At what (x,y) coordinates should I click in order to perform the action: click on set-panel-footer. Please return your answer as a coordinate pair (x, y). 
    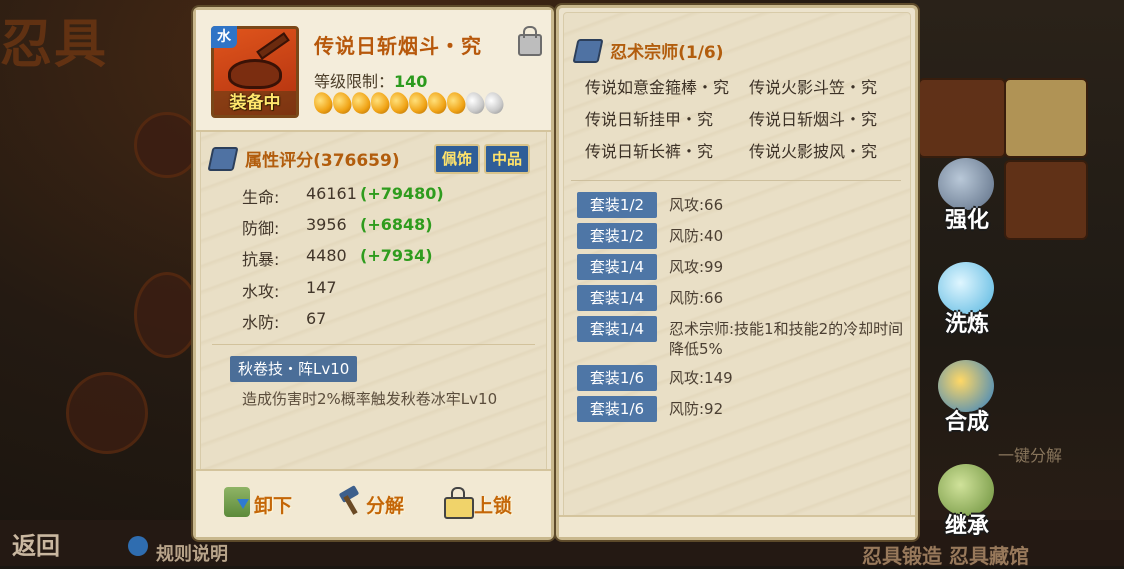
    Looking at the image, I should click on (737, 526).